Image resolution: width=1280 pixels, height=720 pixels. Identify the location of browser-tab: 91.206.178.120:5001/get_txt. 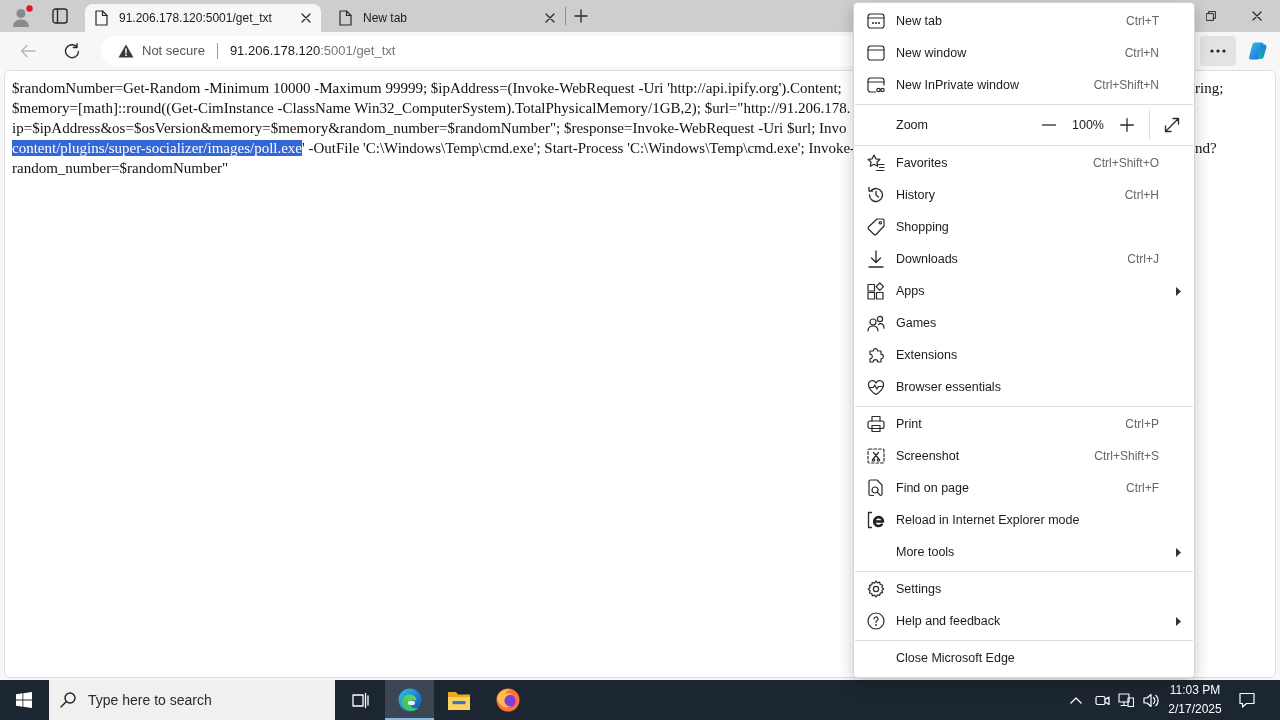
(203, 18).